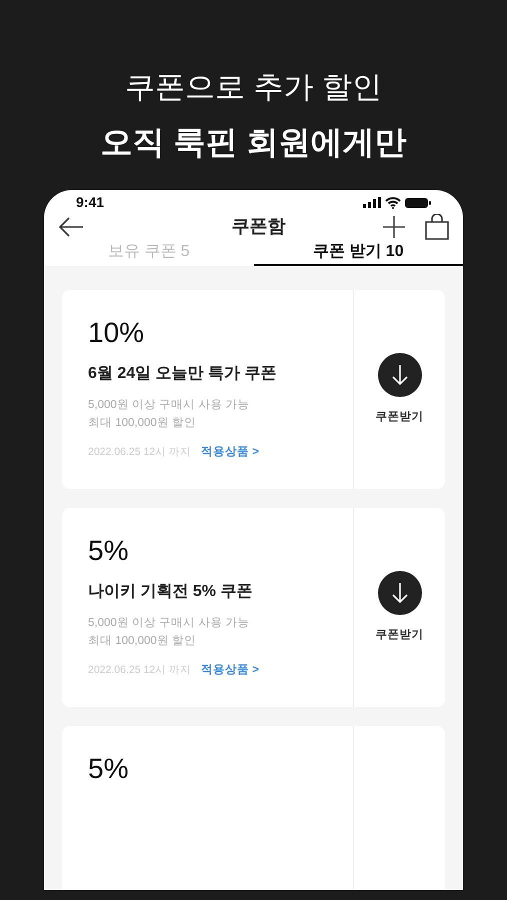 The width and height of the screenshot is (507, 900). What do you see at coordinates (171, 592) in the screenshot?
I see `coupon-title: 나이키 기획전 5% 쿠폰` at bounding box center [171, 592].